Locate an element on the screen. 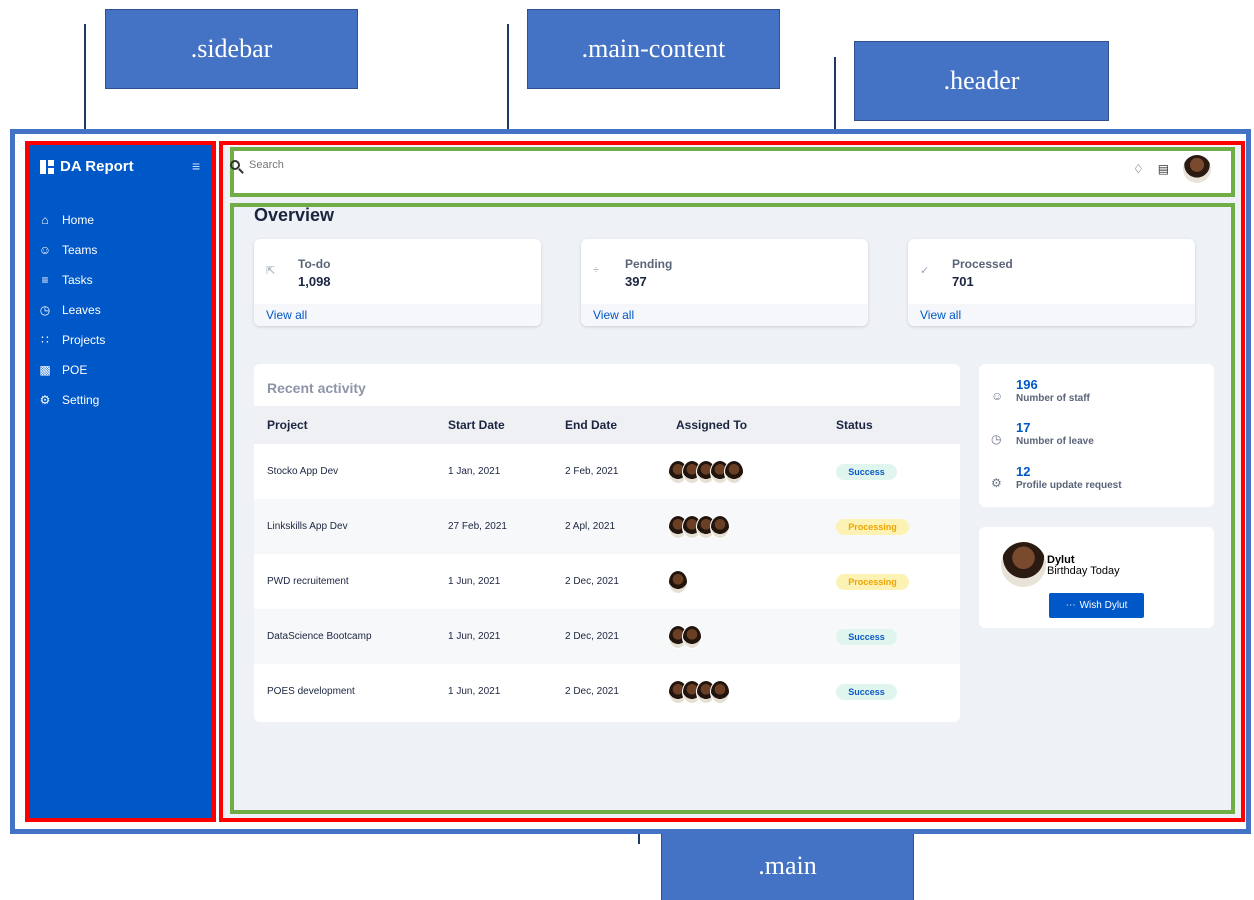  birthday-subtitle: Birthday Today is located at coordinates (1083, 571).